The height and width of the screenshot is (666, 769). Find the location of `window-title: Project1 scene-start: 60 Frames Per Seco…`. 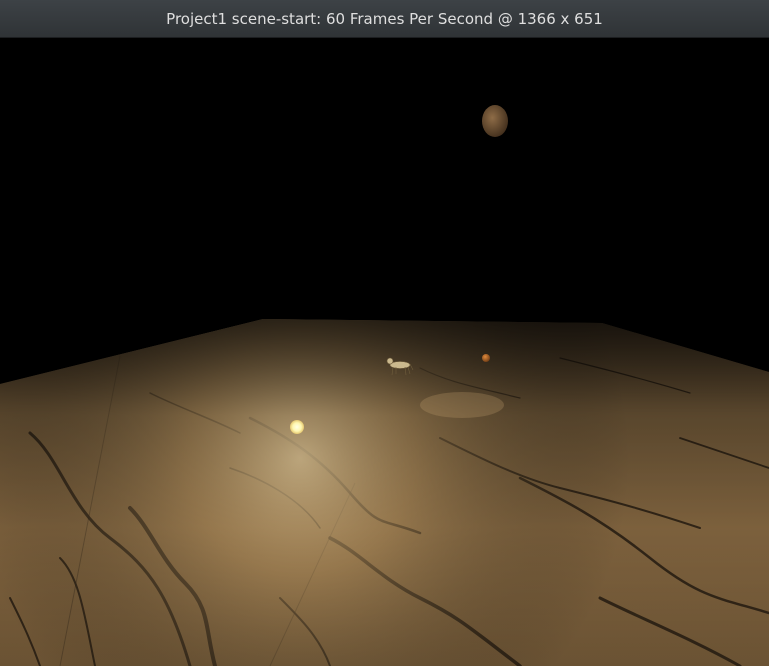

window-title: Project1 scene-start: 60 Frames Per Seco… is located at coordinates (384, 18).